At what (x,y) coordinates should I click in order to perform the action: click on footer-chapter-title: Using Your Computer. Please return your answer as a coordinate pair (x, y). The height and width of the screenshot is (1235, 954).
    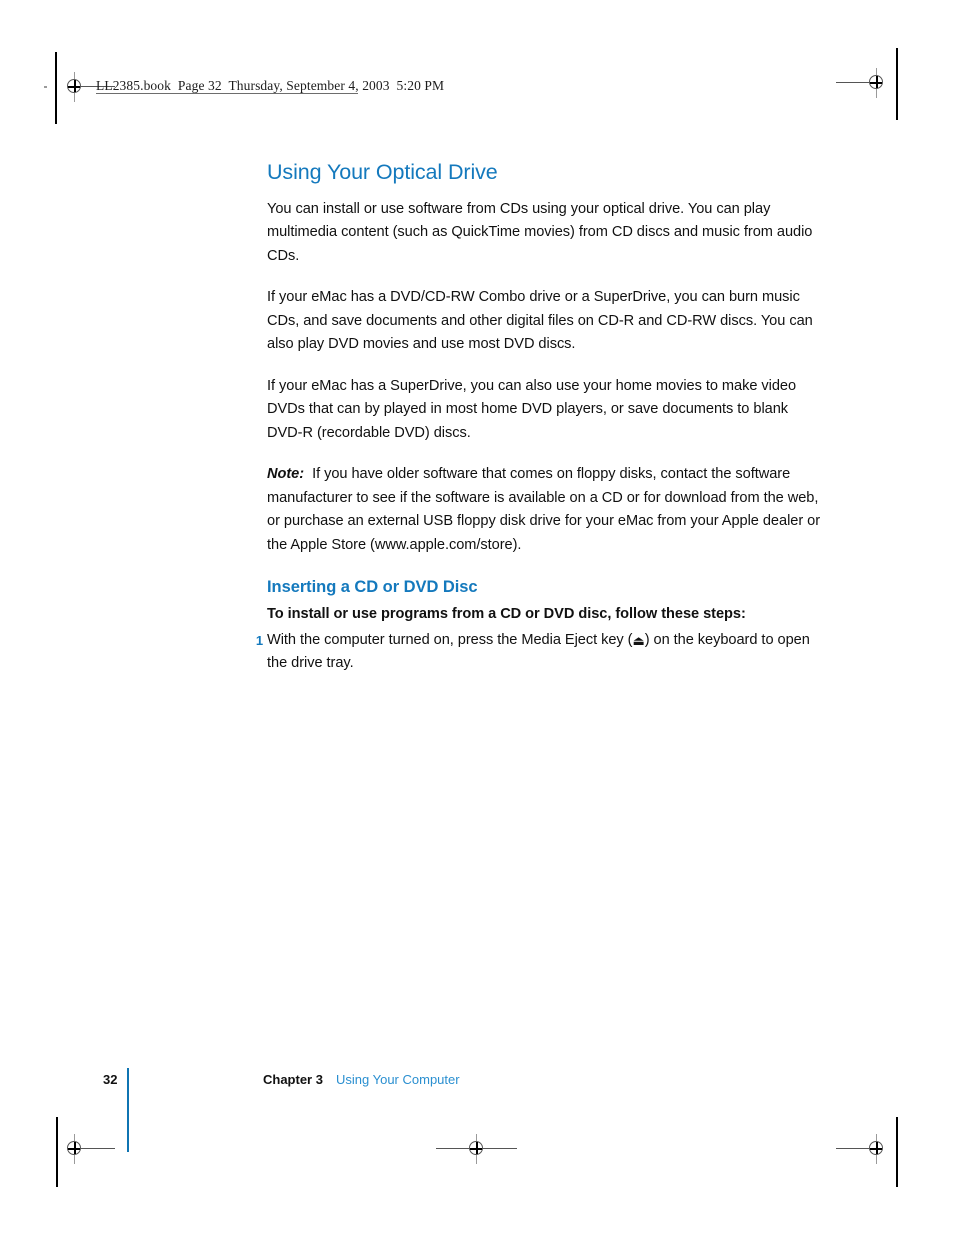
    Looking at the image, I should click on (398, 1079).